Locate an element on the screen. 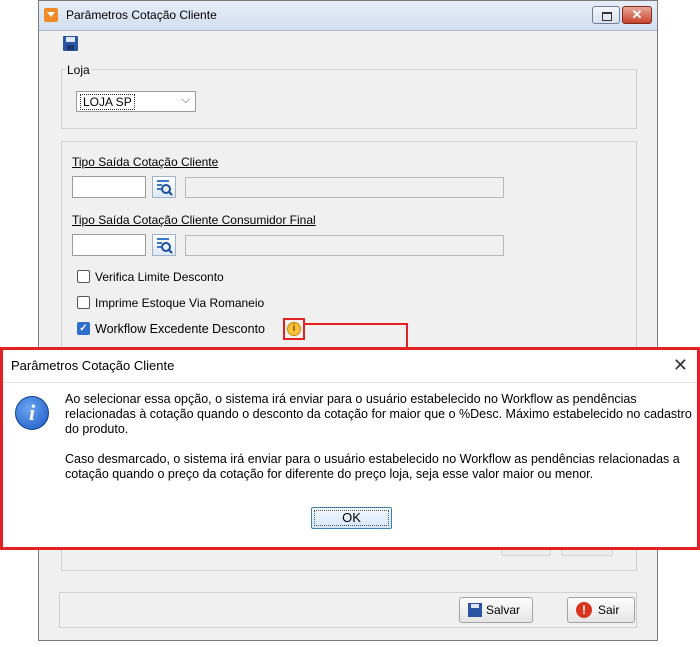 The width and height of the screenshot is (700, 647). save-icon is located at coordinates (475, 610).